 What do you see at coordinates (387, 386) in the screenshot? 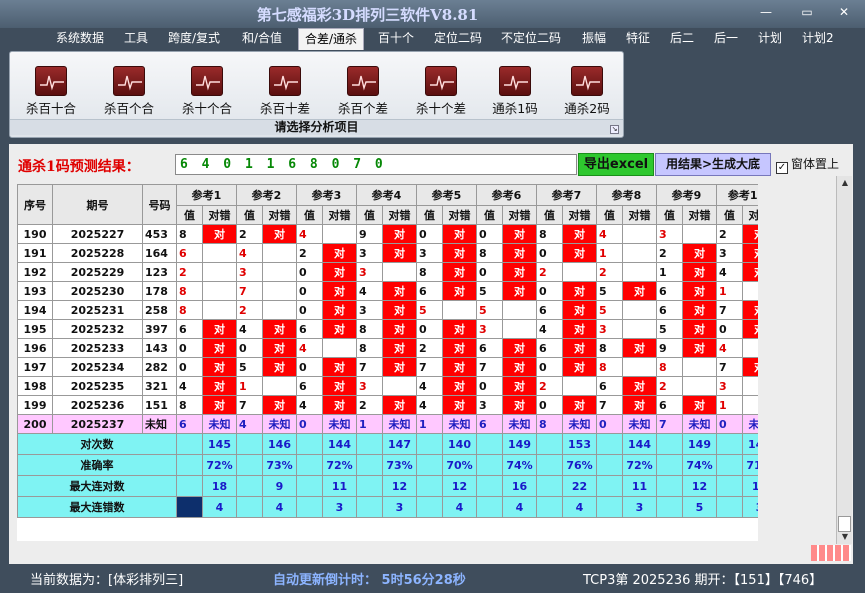
I see `table-row: 198 2025235 321 4 对 1 6 对 3 4 对 0 对 2 6 对 2 3` at bounding box center [387, 386].